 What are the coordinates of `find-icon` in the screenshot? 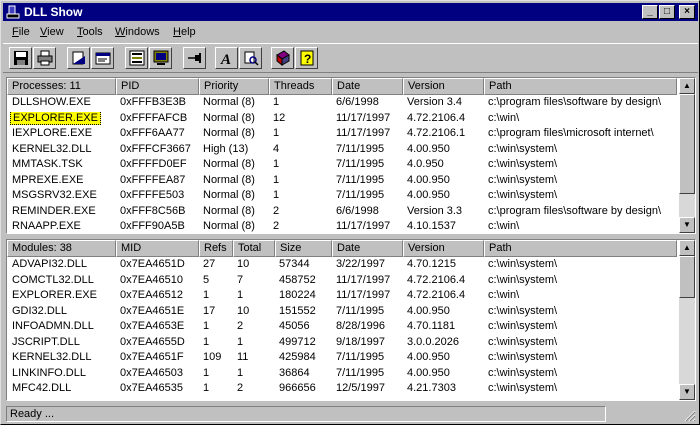 It's located at (251, 58).